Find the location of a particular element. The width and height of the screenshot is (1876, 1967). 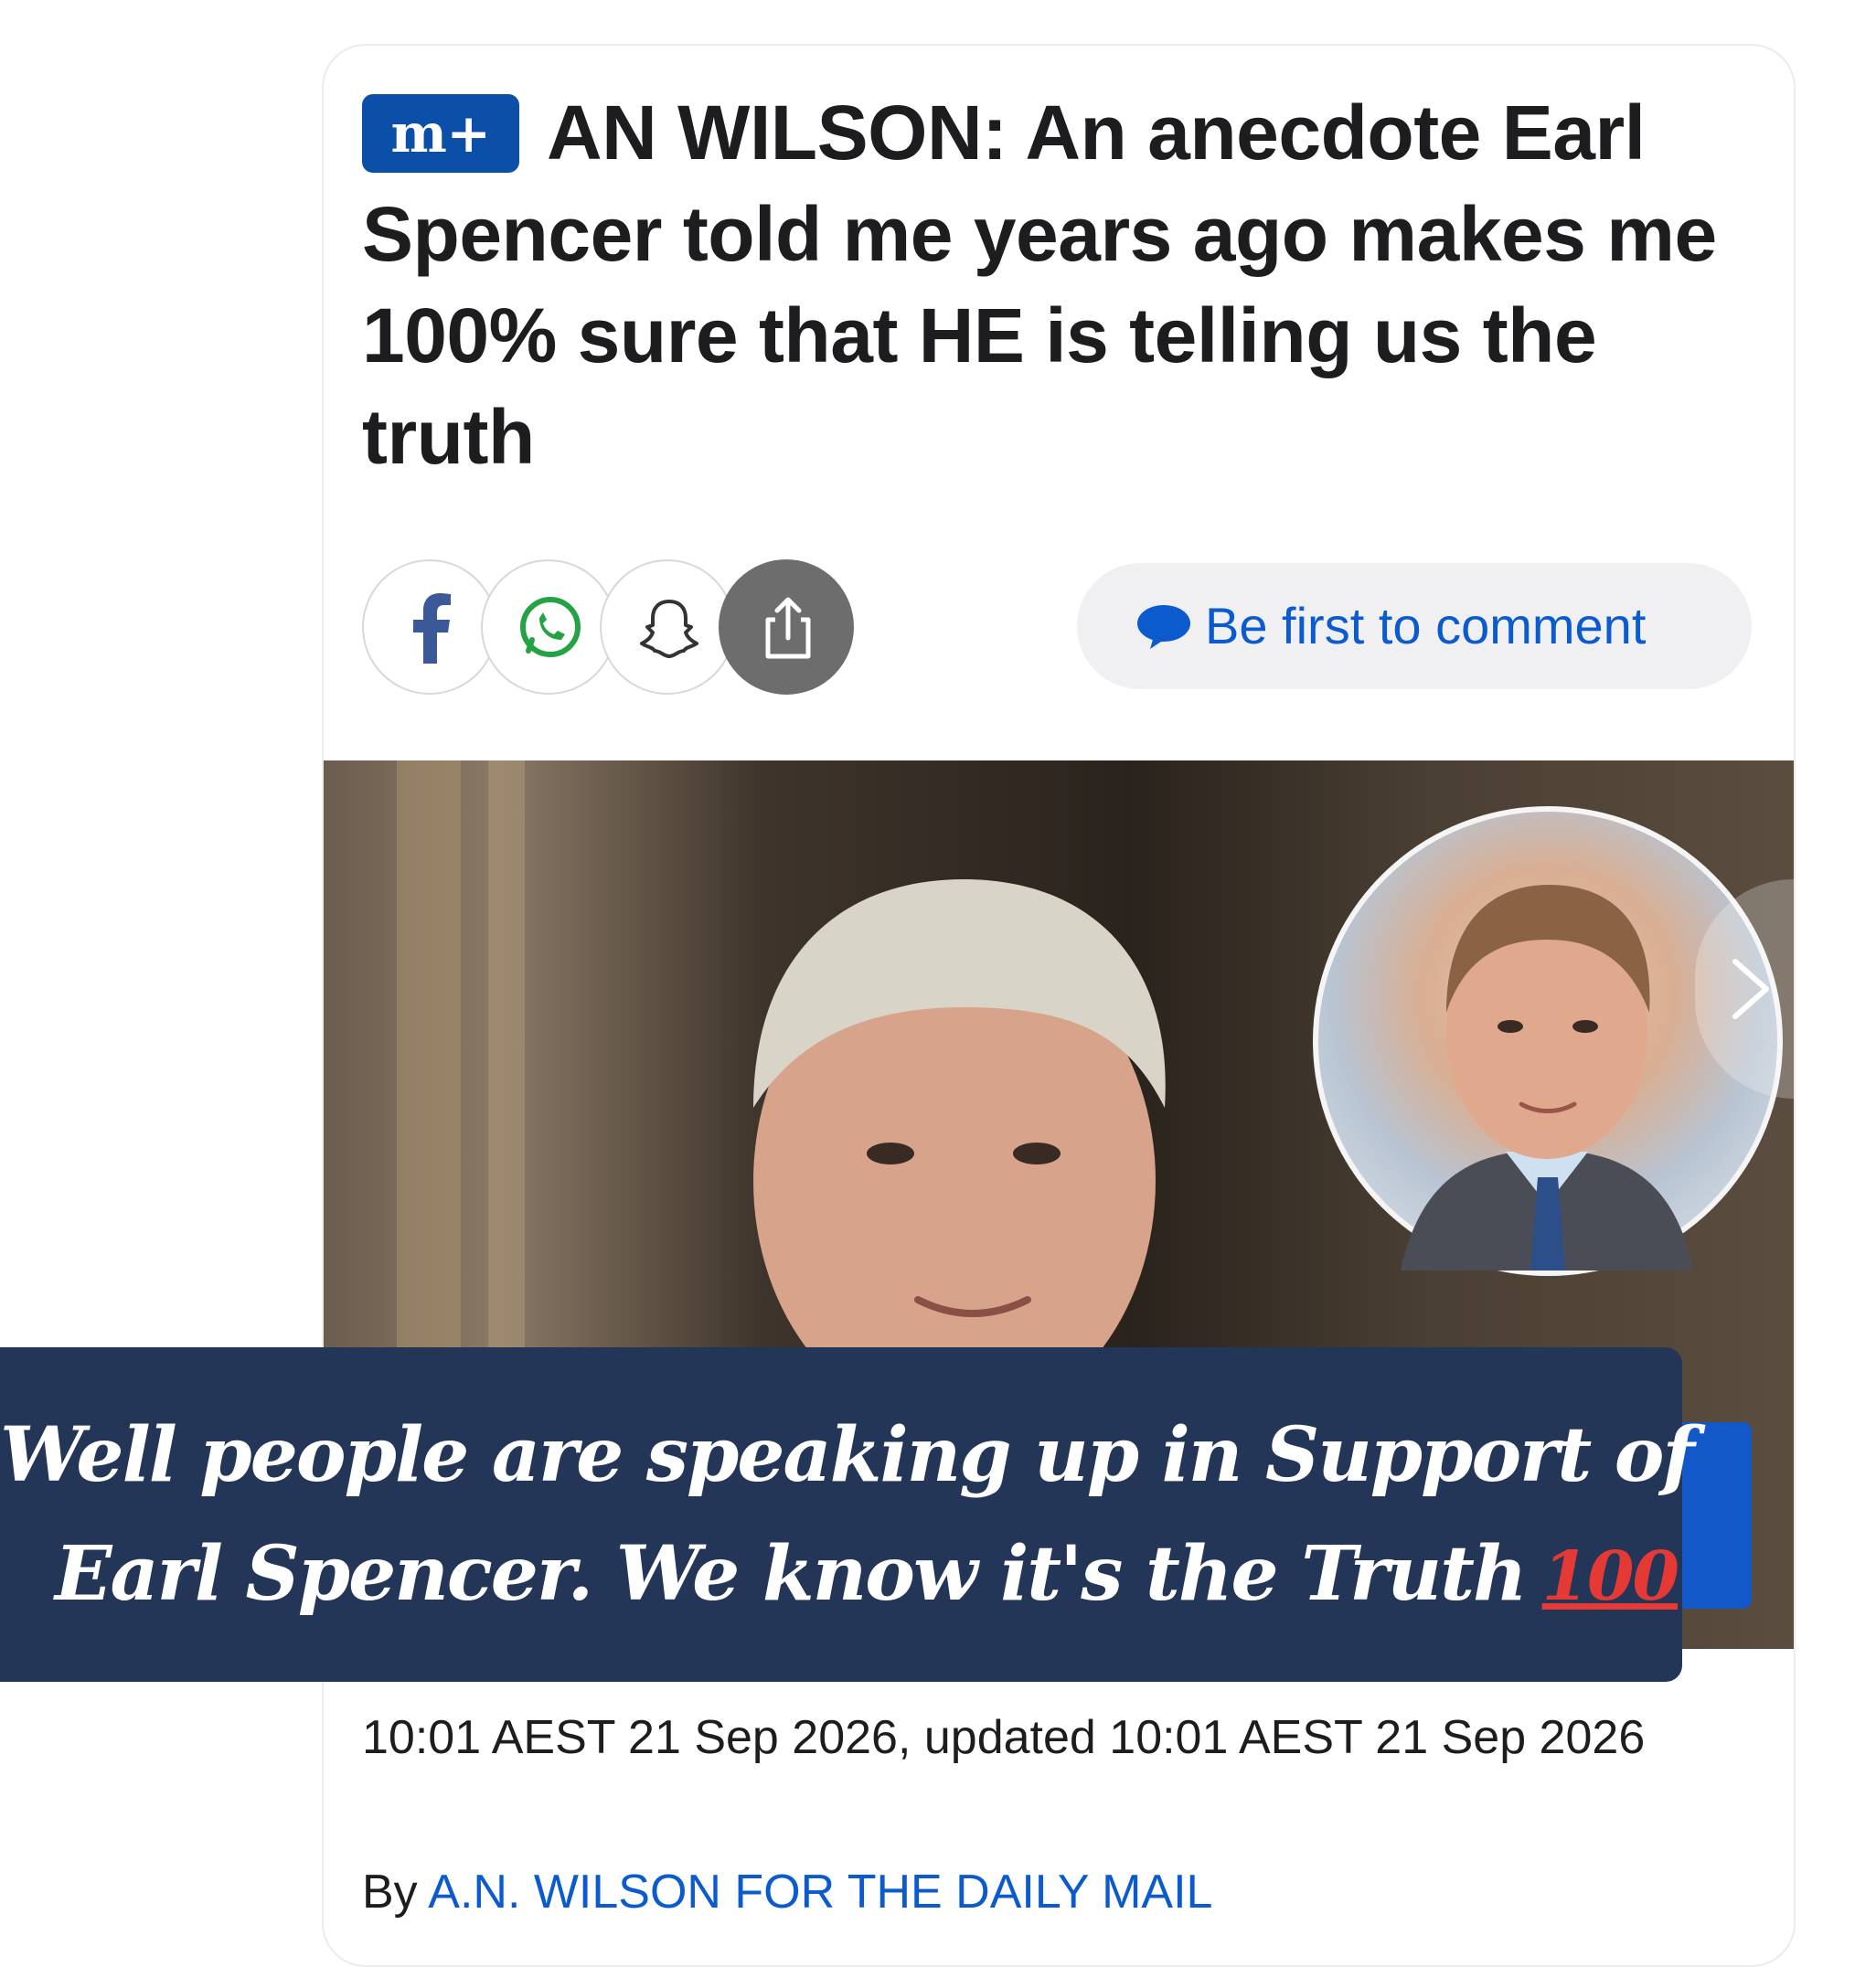

mail-plus-badge: m+ is located at coordinates (440, 133).